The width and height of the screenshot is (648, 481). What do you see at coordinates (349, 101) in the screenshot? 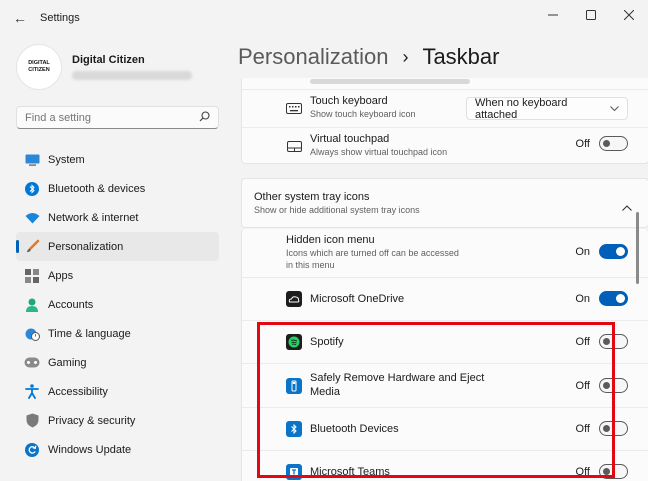
I see `touch-keyboard-title: Touch keyboard` at bounding box center [349, 101].